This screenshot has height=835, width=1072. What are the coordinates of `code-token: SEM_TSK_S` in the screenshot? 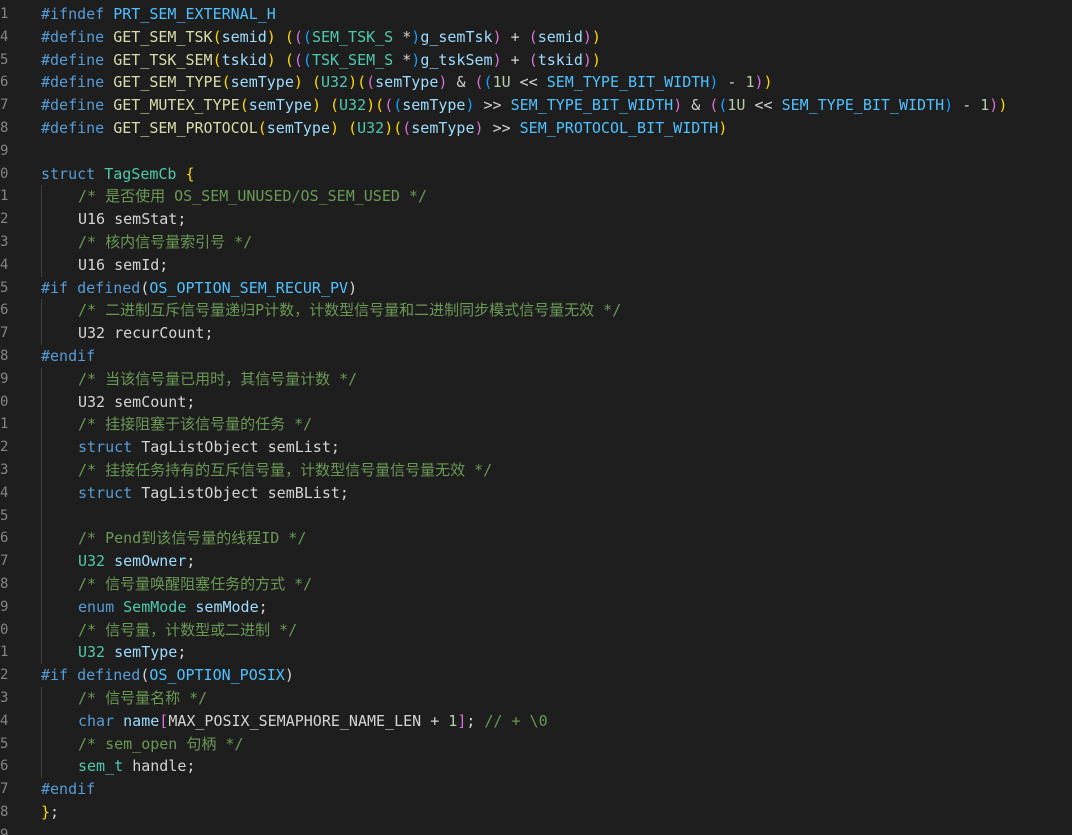 It's located at (357, 36).